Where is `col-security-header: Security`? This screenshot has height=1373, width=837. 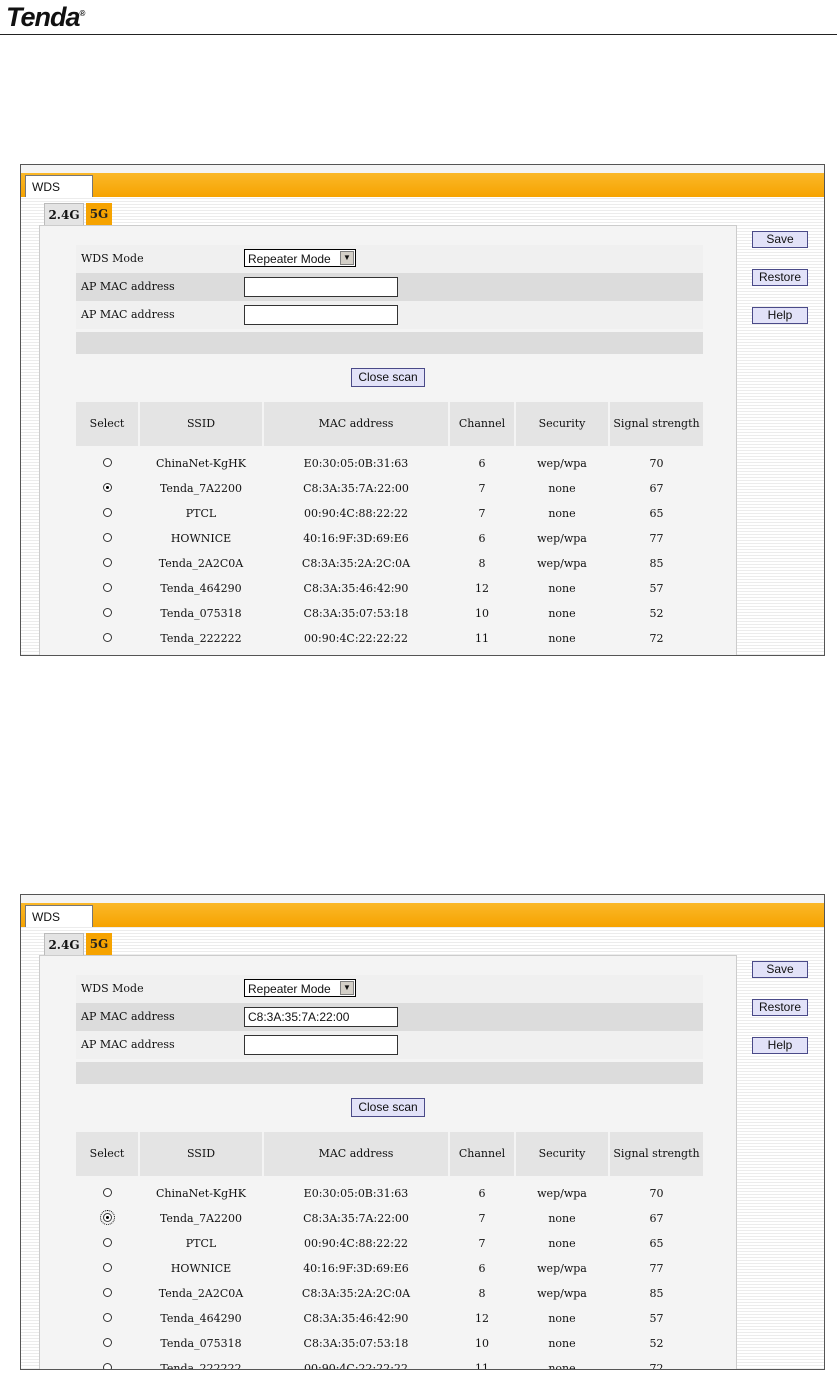 col-security-header: Security is located at coordinates (562, 1154).